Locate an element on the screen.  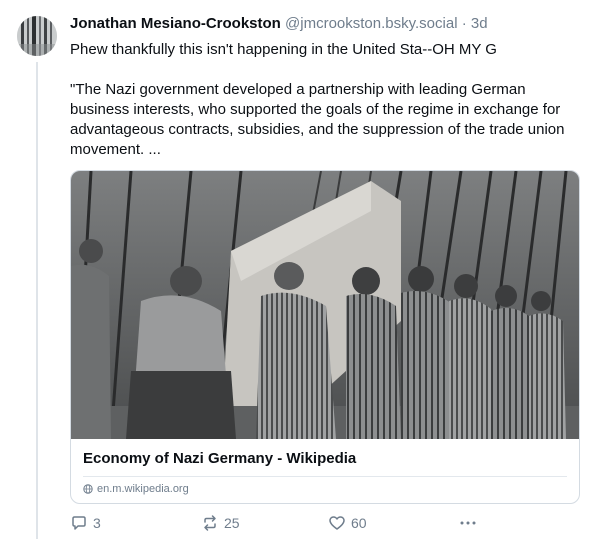
globe-icon is located at coordinates (88, 489).